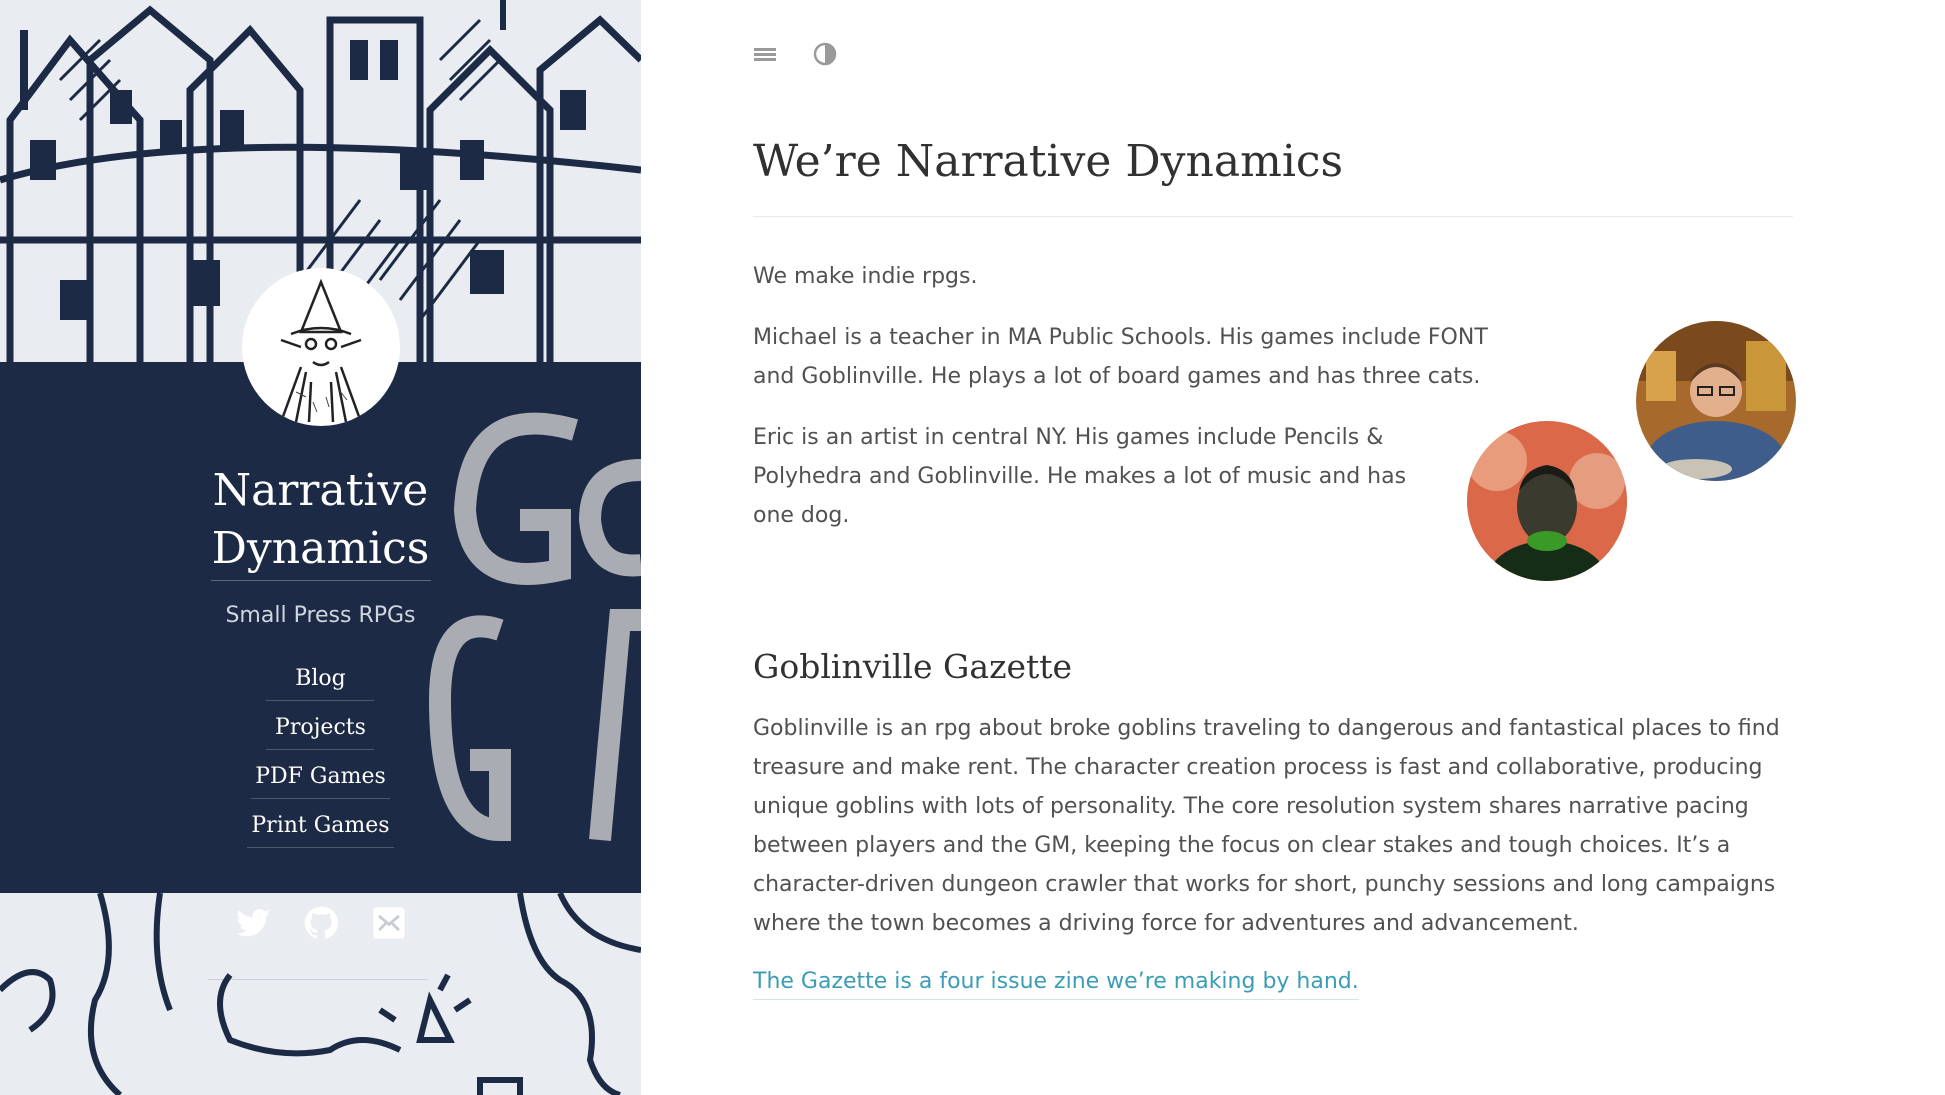 This screenshot has width=1945, height=1095. What do you see at coordinates (1273, 172) in the screenshot?
I see `page-title: We’re Narrative Dynamics` at bounding box center [1273, 172].